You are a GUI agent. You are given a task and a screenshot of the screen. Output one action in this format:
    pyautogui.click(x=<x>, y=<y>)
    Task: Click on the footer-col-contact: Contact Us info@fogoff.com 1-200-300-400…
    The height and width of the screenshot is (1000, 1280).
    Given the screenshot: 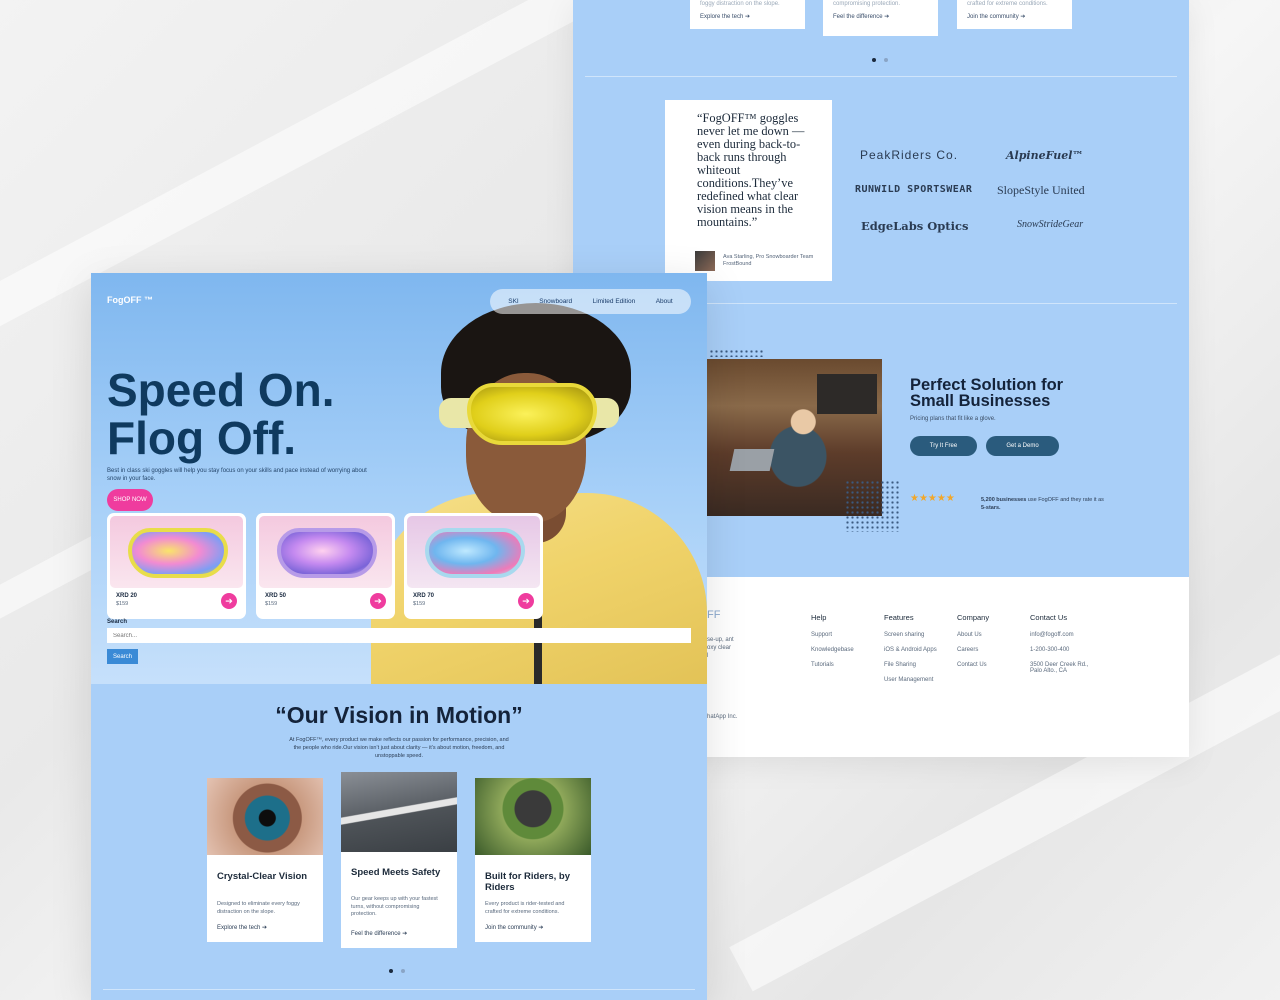 What is the action you would take?
    pyautogui.click(x=1061, y=648)
    